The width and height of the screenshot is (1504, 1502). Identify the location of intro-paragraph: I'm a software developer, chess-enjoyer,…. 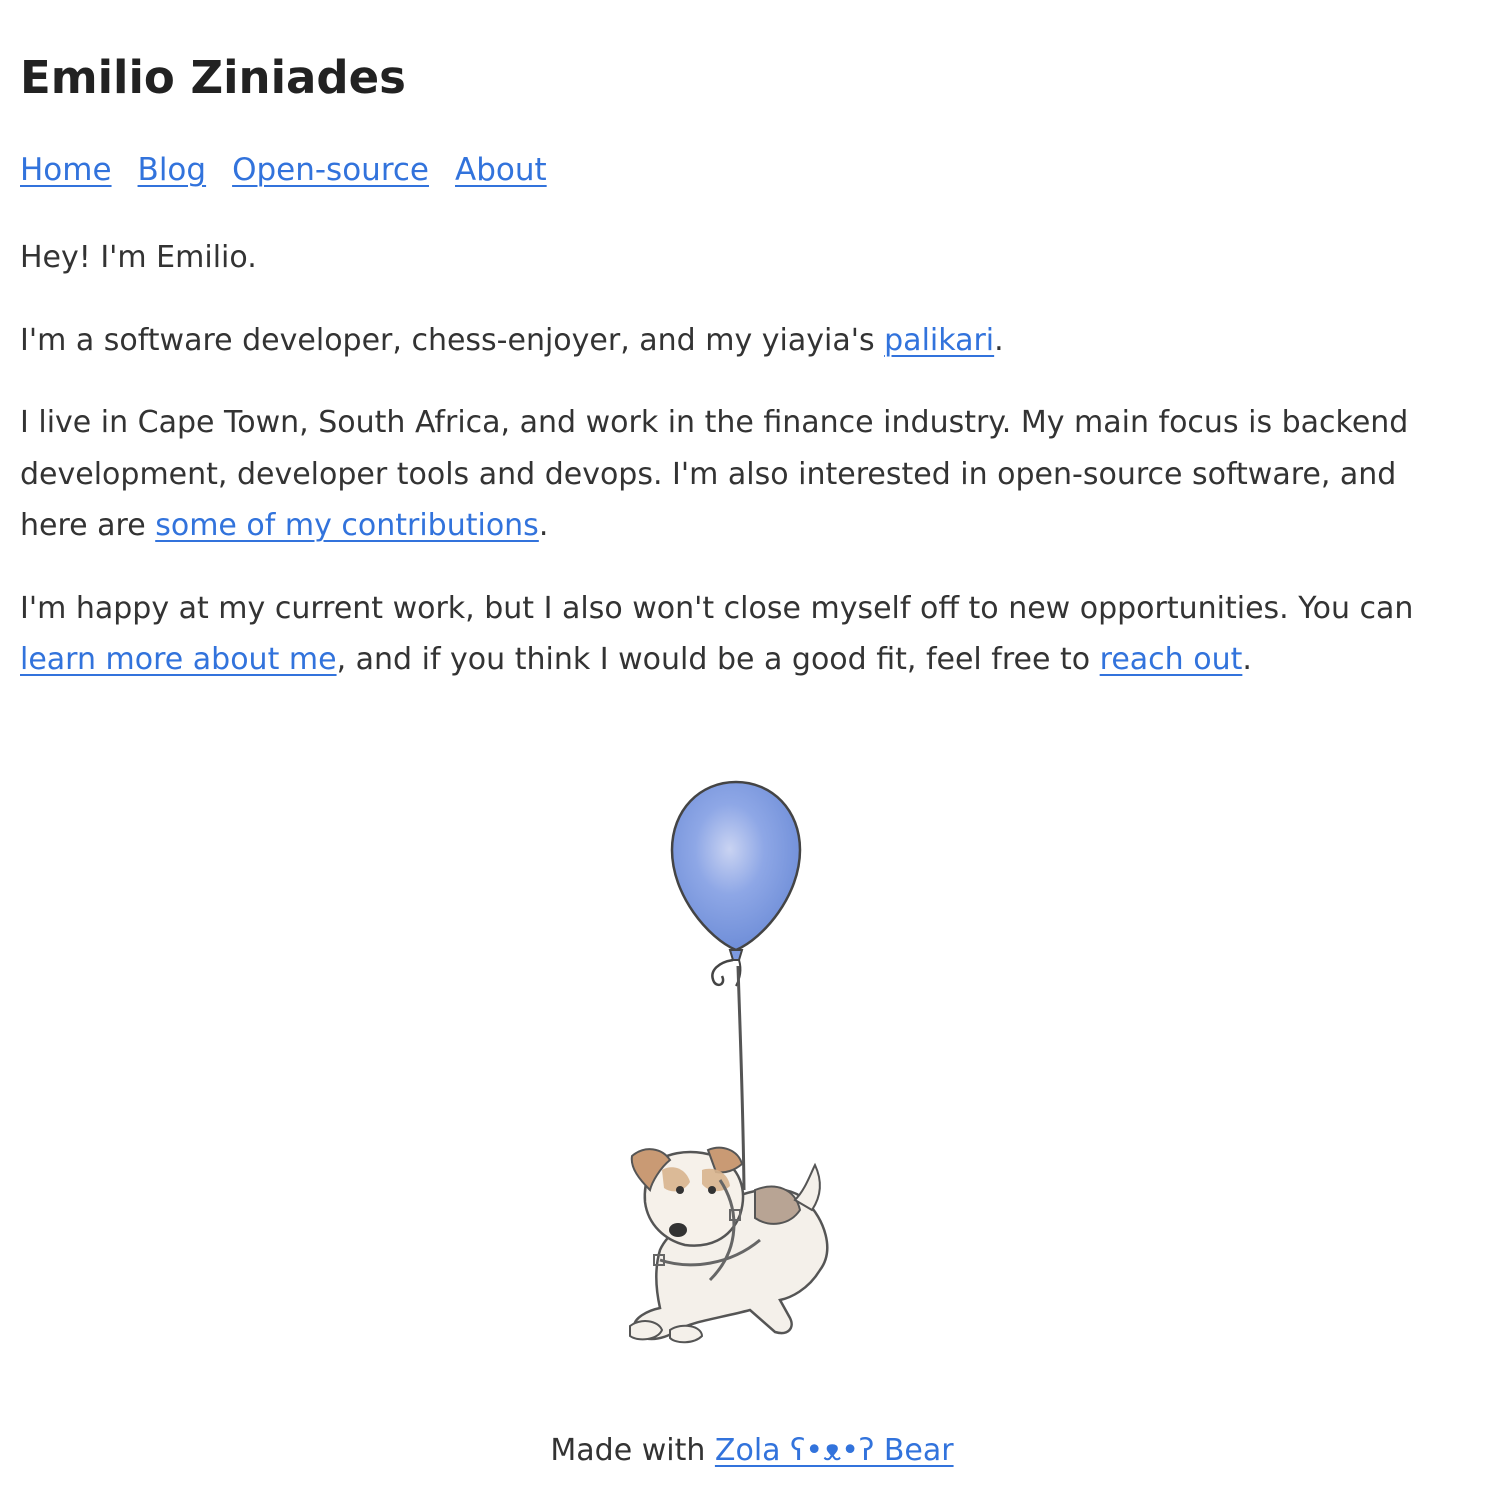
(735, 341).